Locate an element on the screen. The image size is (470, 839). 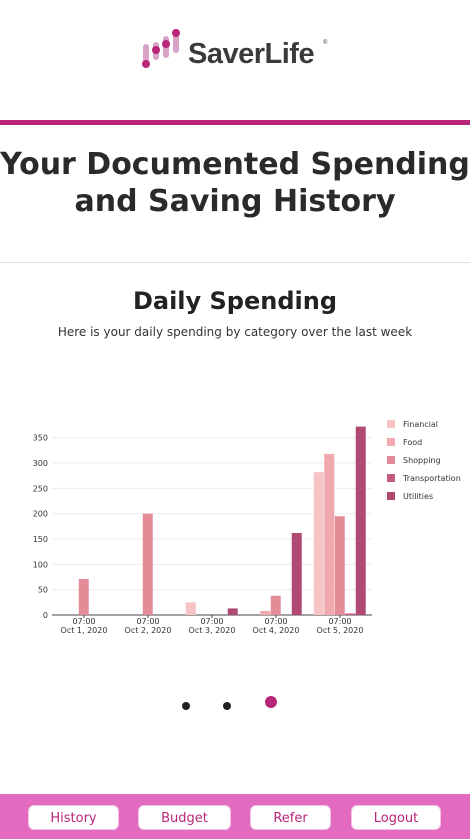
x-tick-label-date: Oct 4, 2020 is located at coordinates (276, 630).